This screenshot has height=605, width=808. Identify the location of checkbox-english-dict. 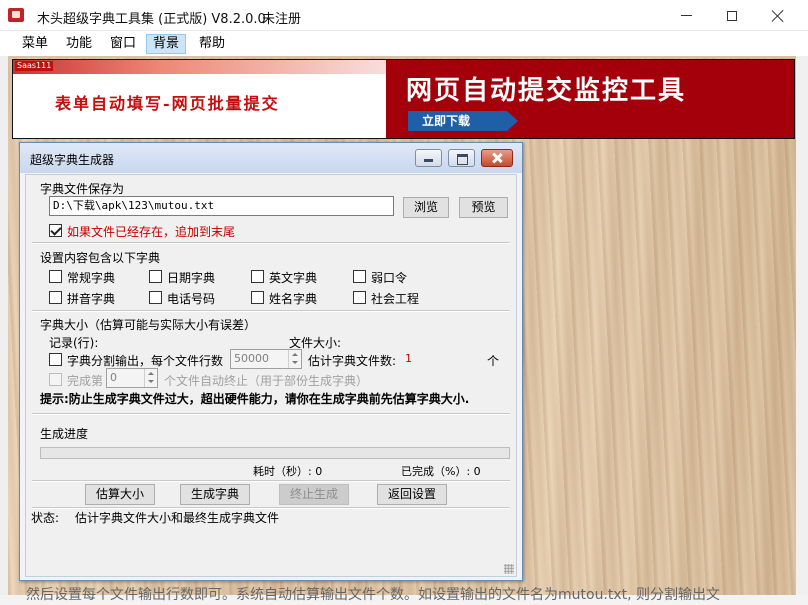
(257, 276).